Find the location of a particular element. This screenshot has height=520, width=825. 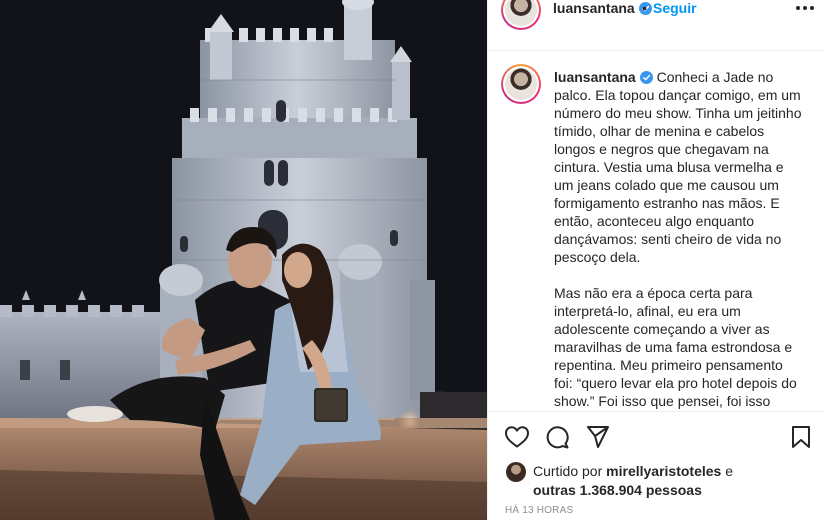

heart-icon is located at coordinates (517, 437).